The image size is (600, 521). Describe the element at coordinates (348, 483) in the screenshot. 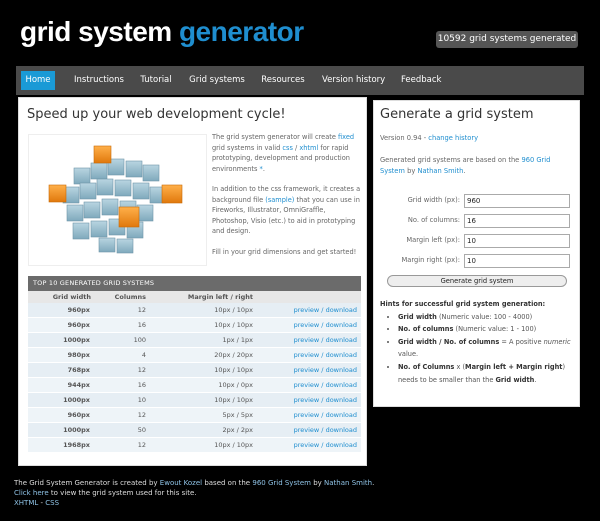

I see `link-footer-nathan-smith: Nathan Smith` at that location.